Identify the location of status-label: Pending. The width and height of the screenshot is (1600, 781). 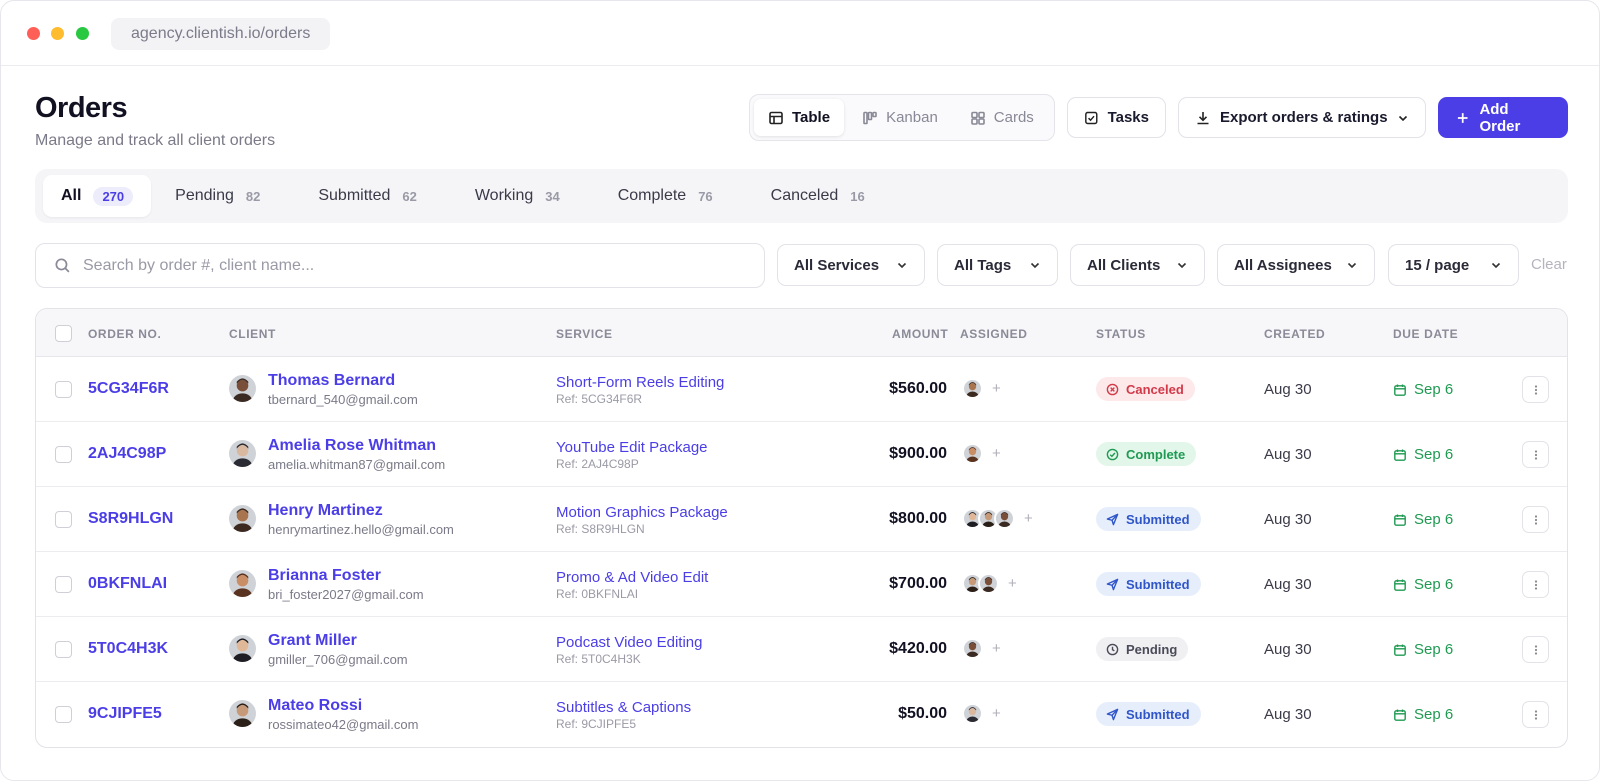
(1152, 649).